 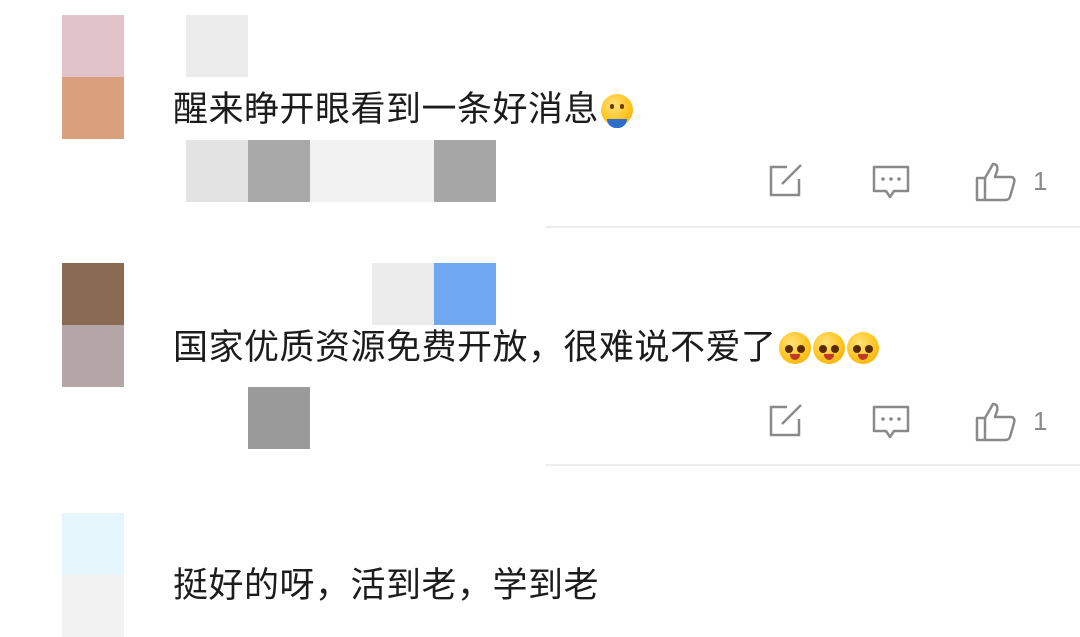 What do you see at coordinates (386, 586) in the screenshot?
I see `comment-text: 挺好的呀，活到老，学到老` at bounding box center [386, 586].